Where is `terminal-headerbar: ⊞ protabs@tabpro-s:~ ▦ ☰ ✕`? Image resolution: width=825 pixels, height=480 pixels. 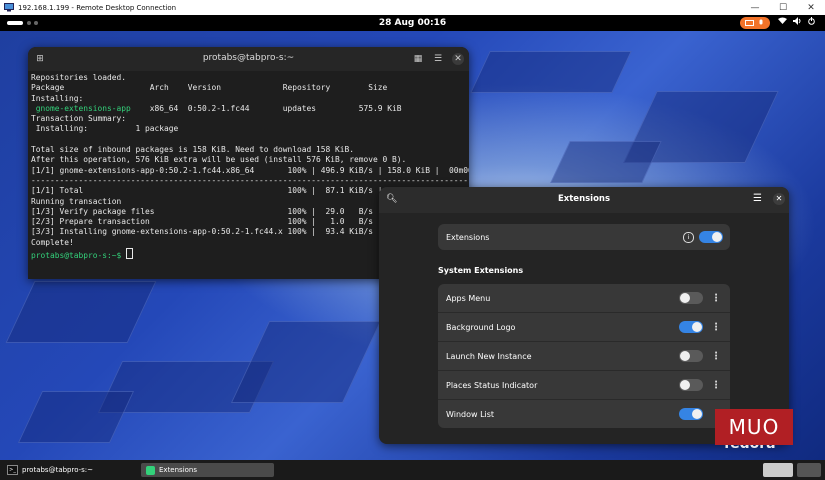 terminal-headerbar: ⊞ protabs@tabpro-s:~ ▦ ☰ ✕ is located at coordinates (248, 59).